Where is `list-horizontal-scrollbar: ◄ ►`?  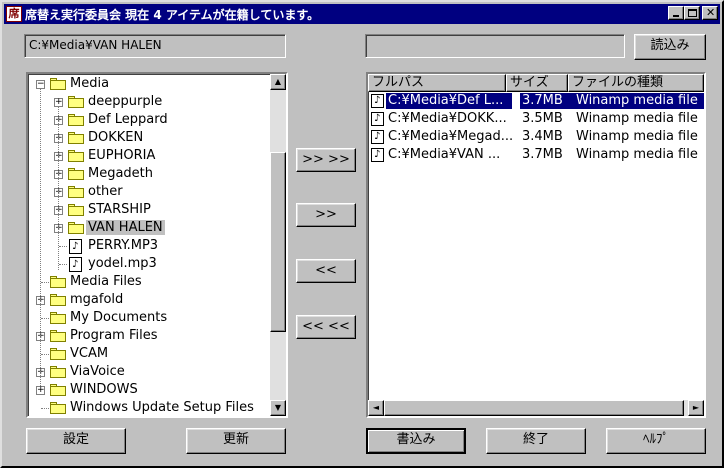 list-horizontal-scrollbar: ◄ ► is located at coordinates (536, 408).